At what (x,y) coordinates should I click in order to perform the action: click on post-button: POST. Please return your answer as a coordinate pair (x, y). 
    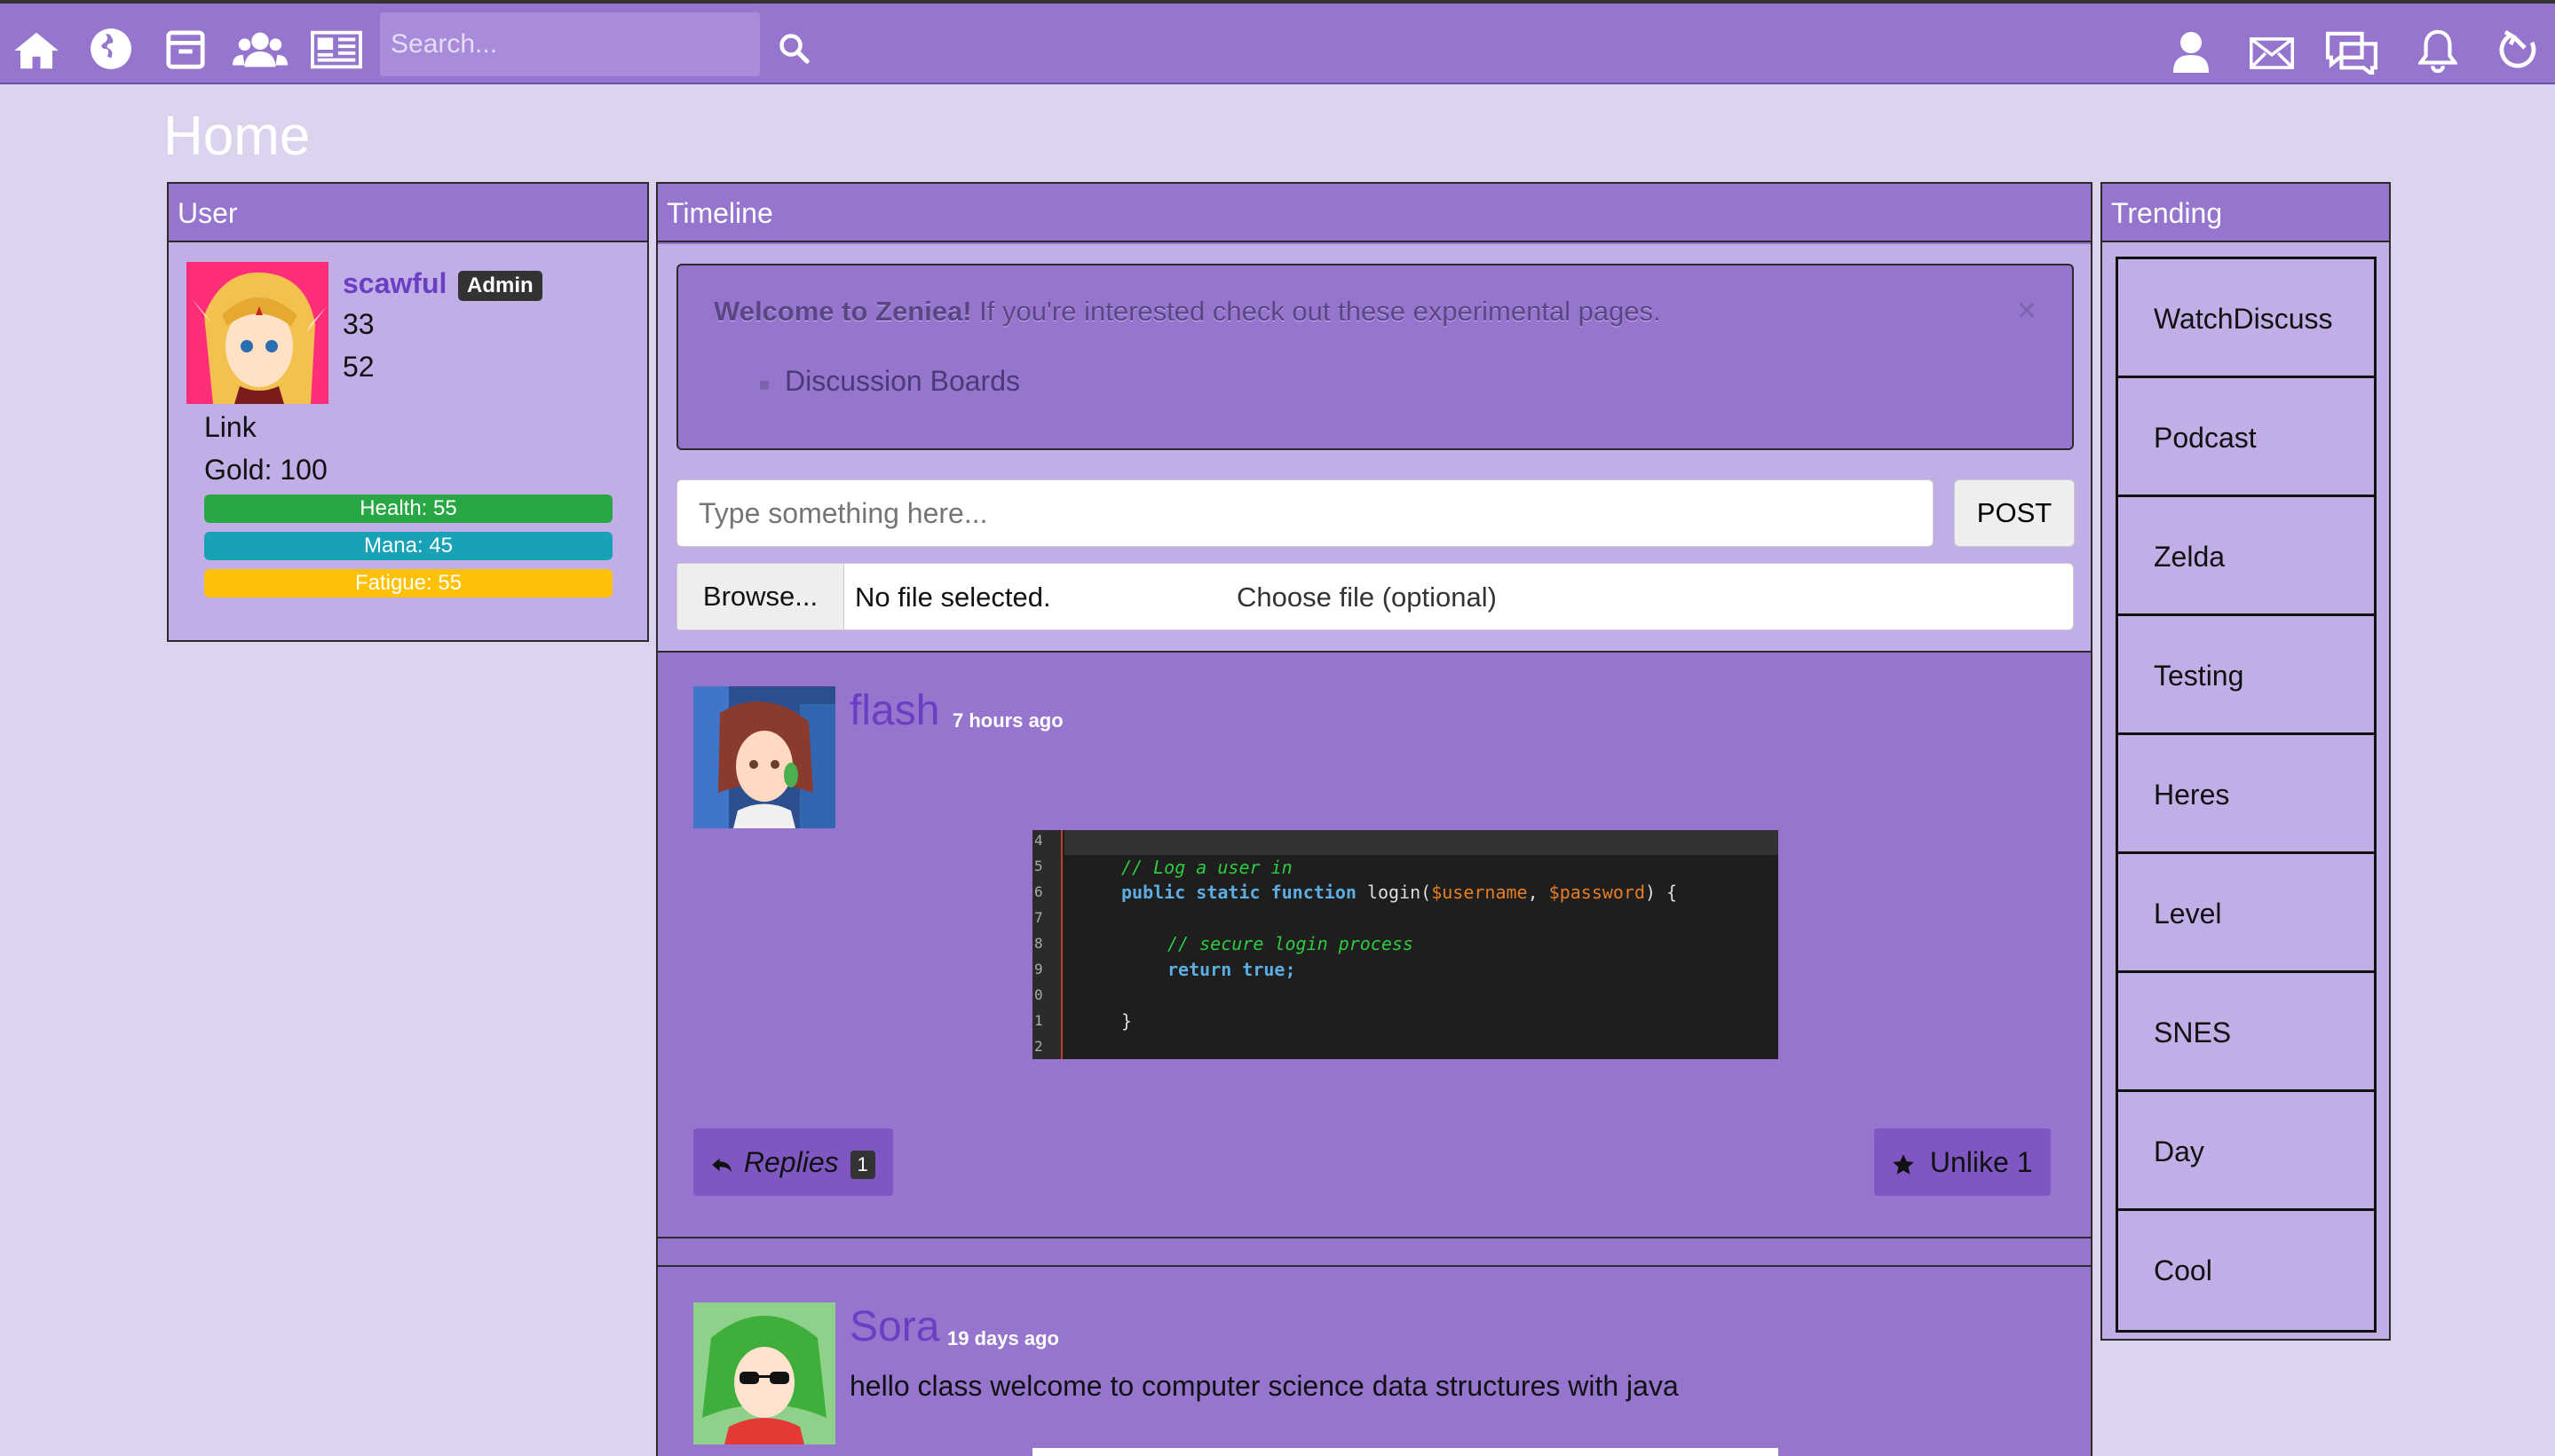
    Looking at the image, I should click on (2014, 513).